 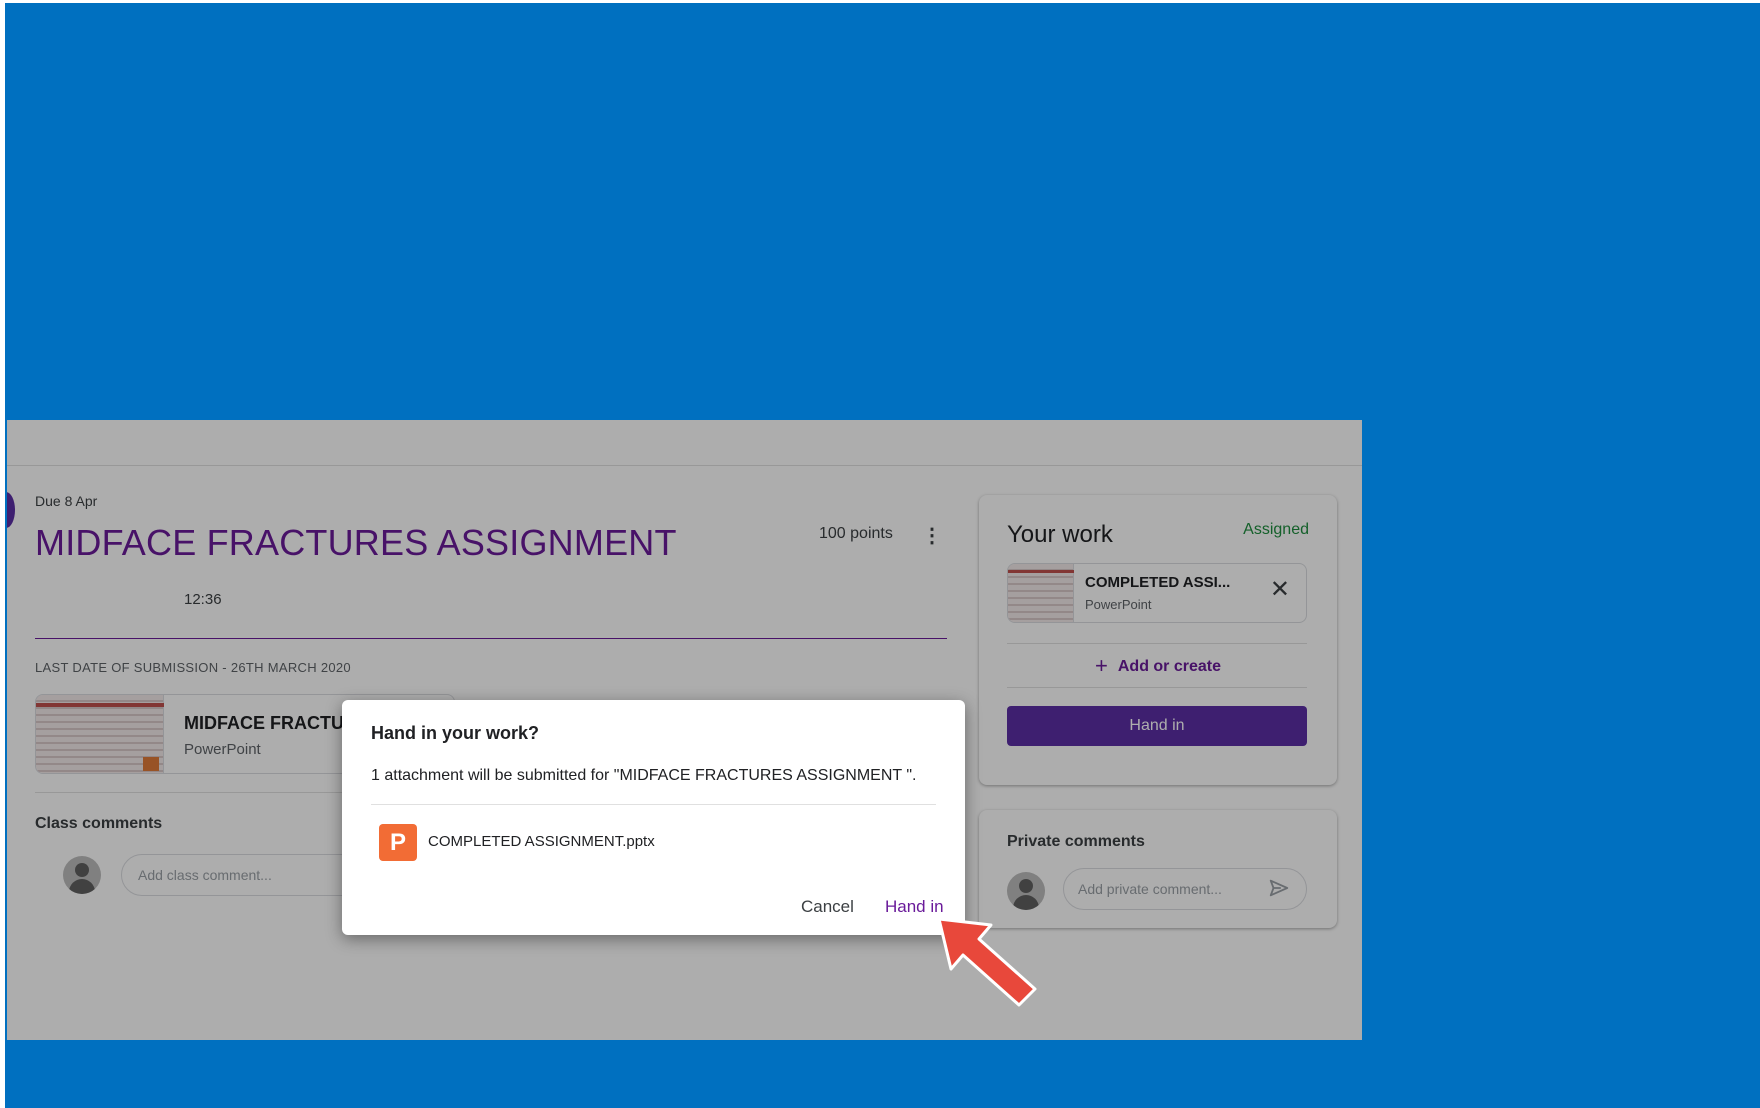 What do you see at coordinates (455, 733) in the screenshot?
I see `dialog-title: Hand in your work?` at bounding box center [455, 733].